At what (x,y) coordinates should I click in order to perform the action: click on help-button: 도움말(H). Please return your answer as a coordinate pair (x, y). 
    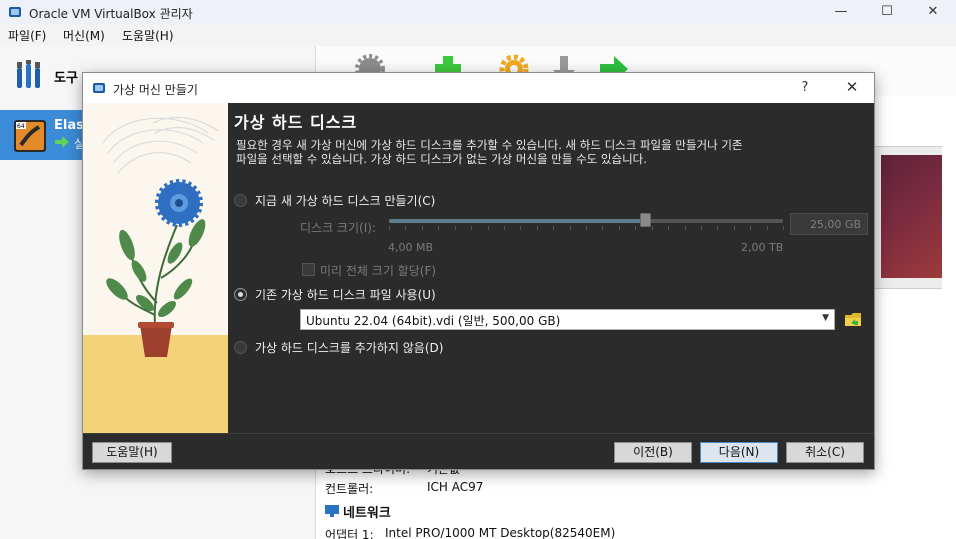
    Looking at the image, I should click on (132, 452).